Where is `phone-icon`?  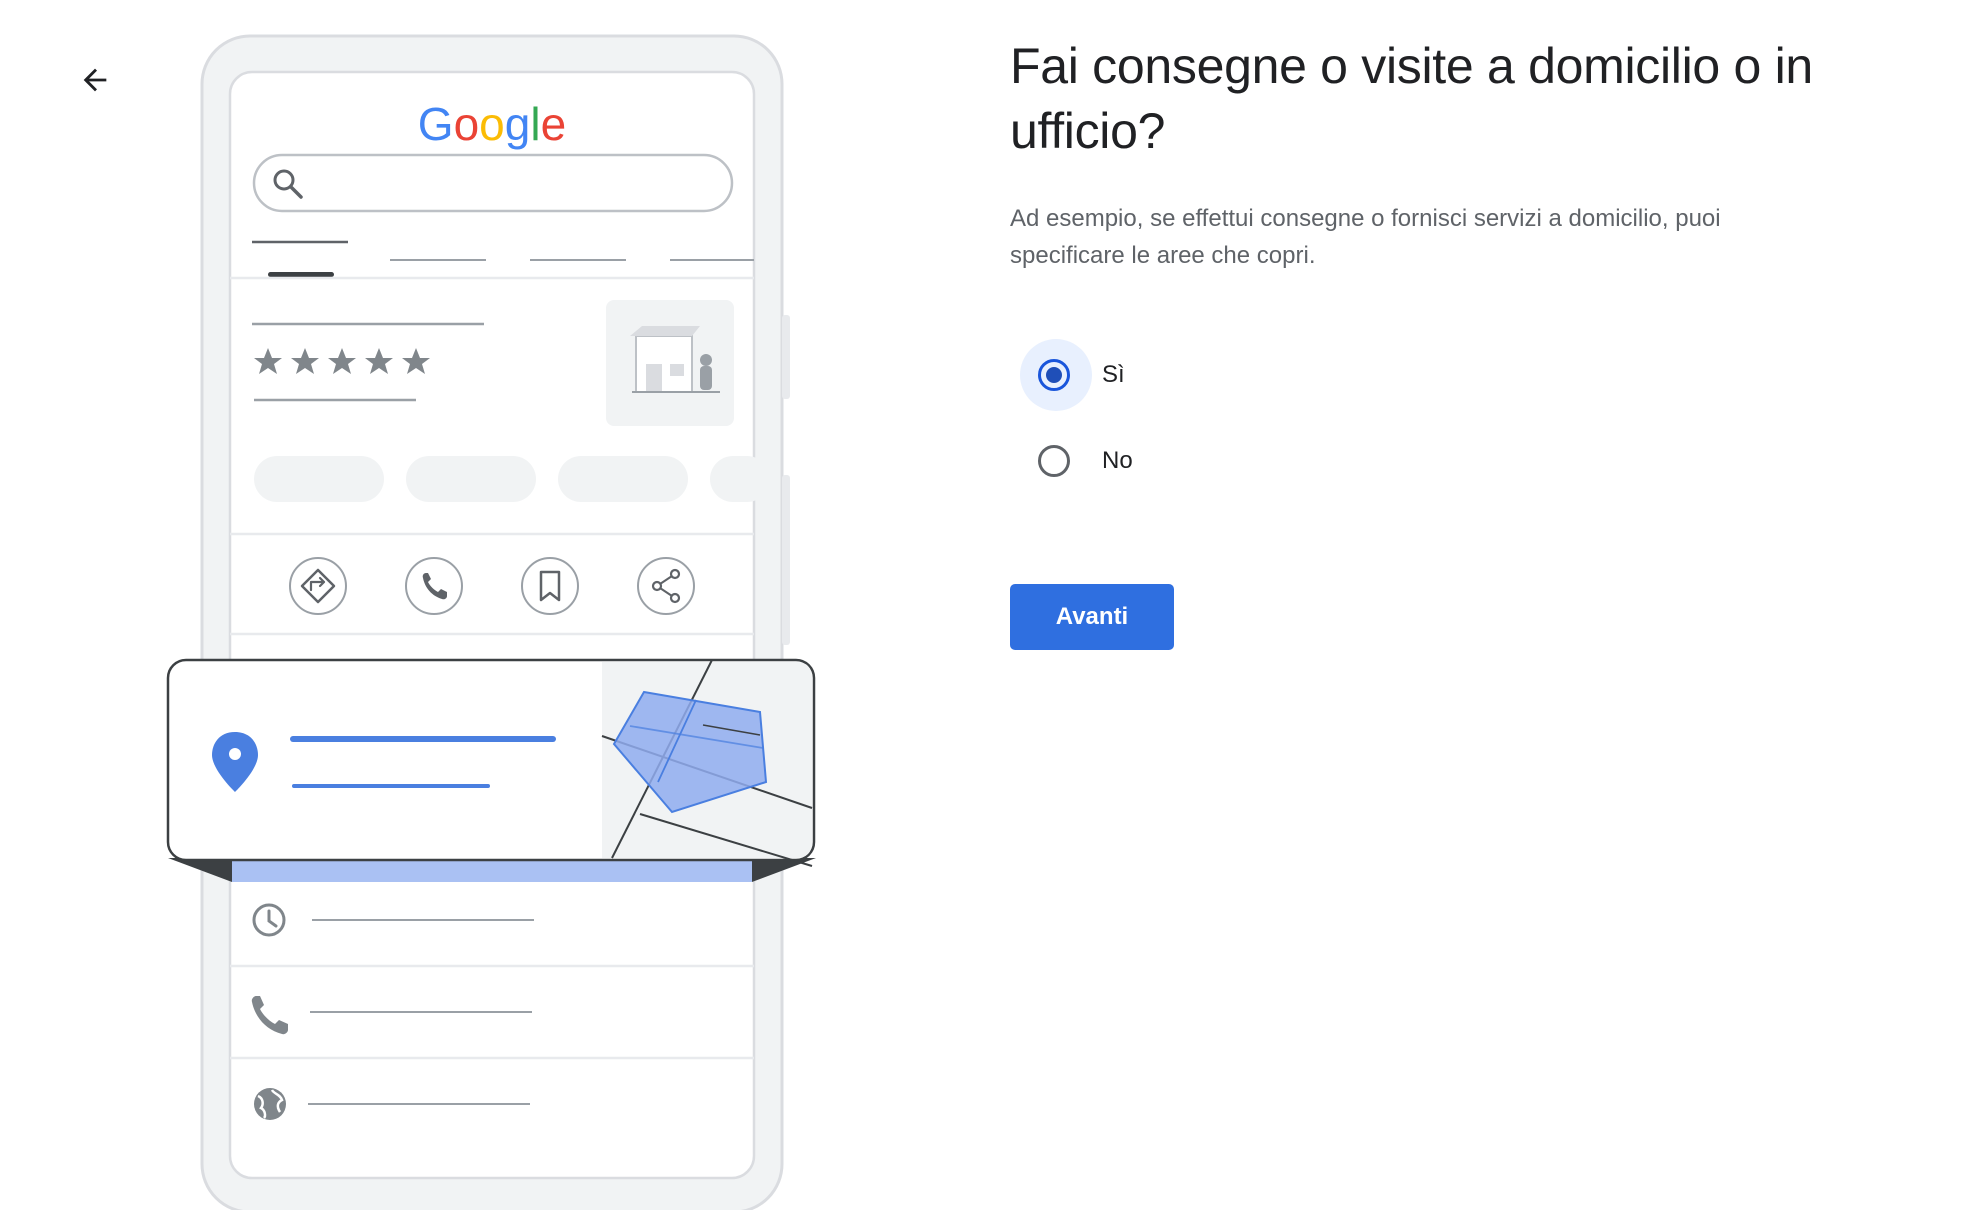
phone-icon is located at coordinates (434, 586).